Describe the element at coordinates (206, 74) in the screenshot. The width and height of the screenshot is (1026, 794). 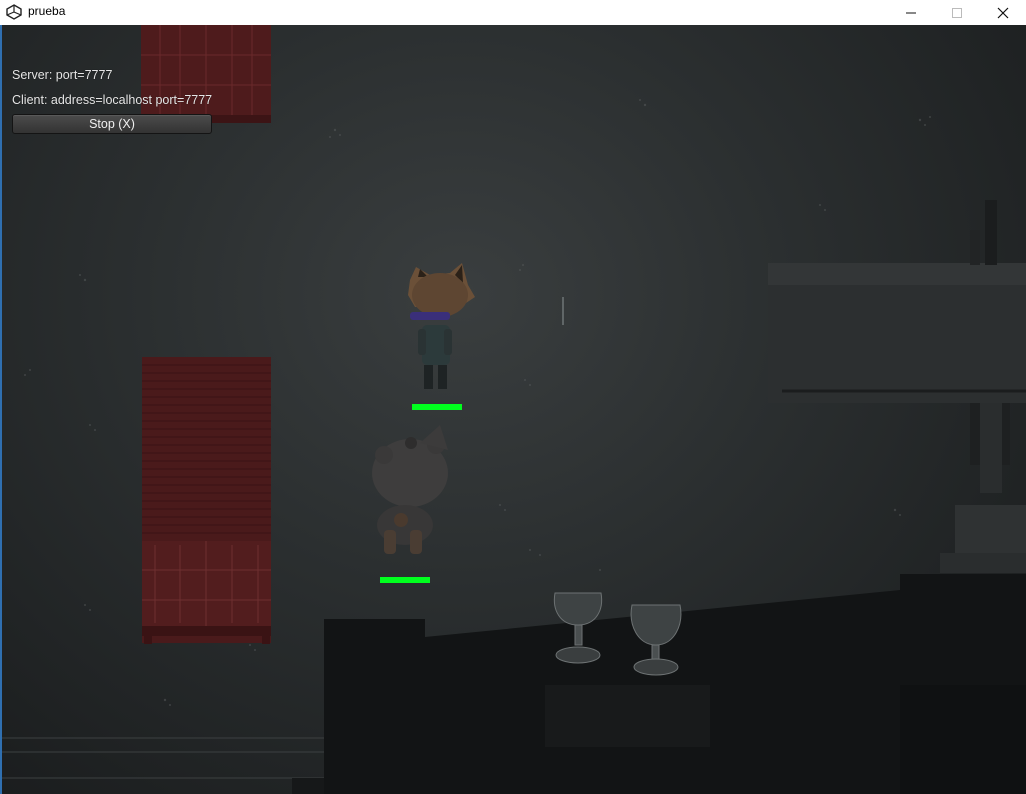
I see `upper-crate` at that location.